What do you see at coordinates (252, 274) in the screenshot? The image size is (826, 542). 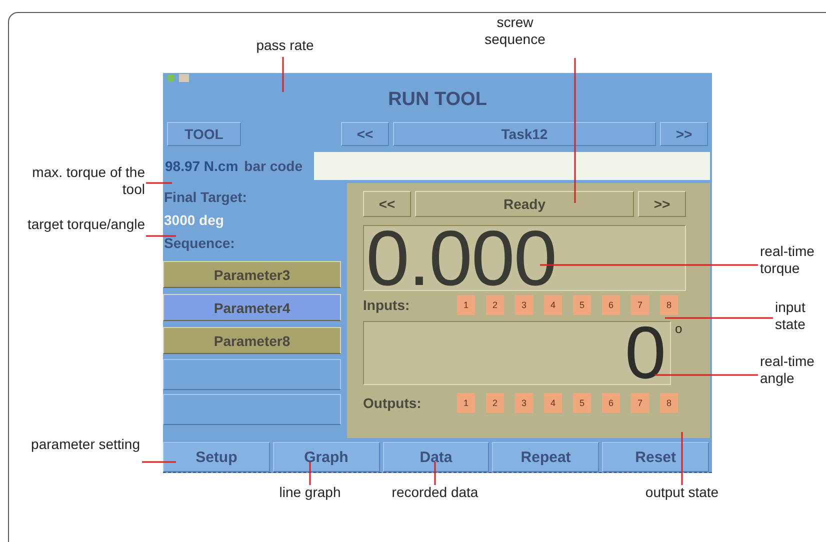 I see `parameter-button: Parameter3` at bounding box center [252, 274].